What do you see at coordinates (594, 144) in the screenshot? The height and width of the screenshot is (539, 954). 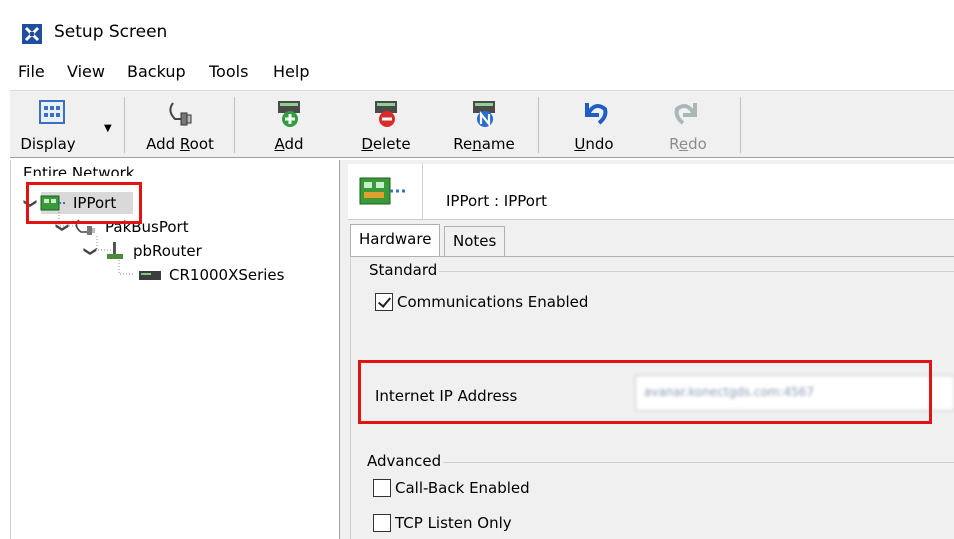 I see `undo-label: Undo` at bounding box center [594, 144].